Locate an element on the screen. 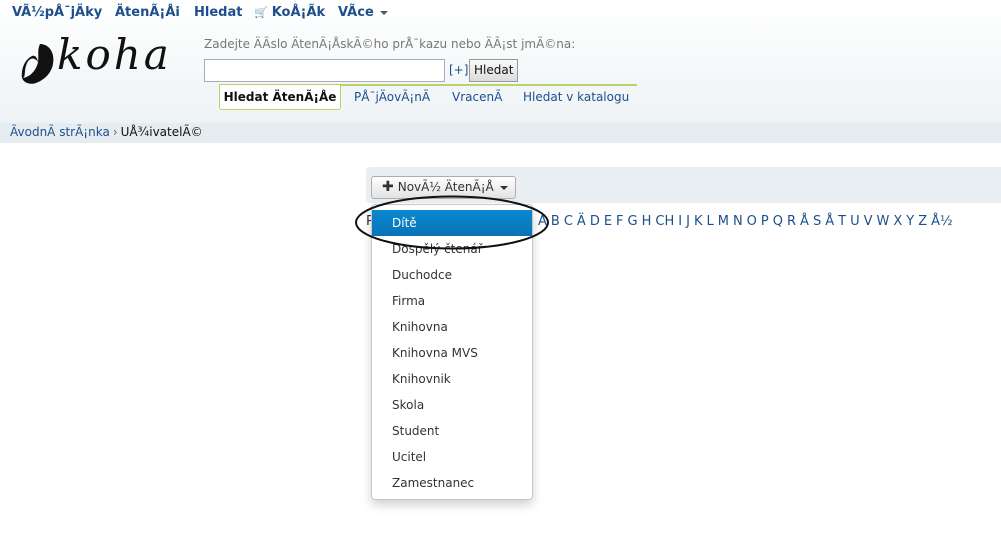 The width and height of the screenshot is (1001, 553). alphabet-letter: I is located at coordinates (680, 221).